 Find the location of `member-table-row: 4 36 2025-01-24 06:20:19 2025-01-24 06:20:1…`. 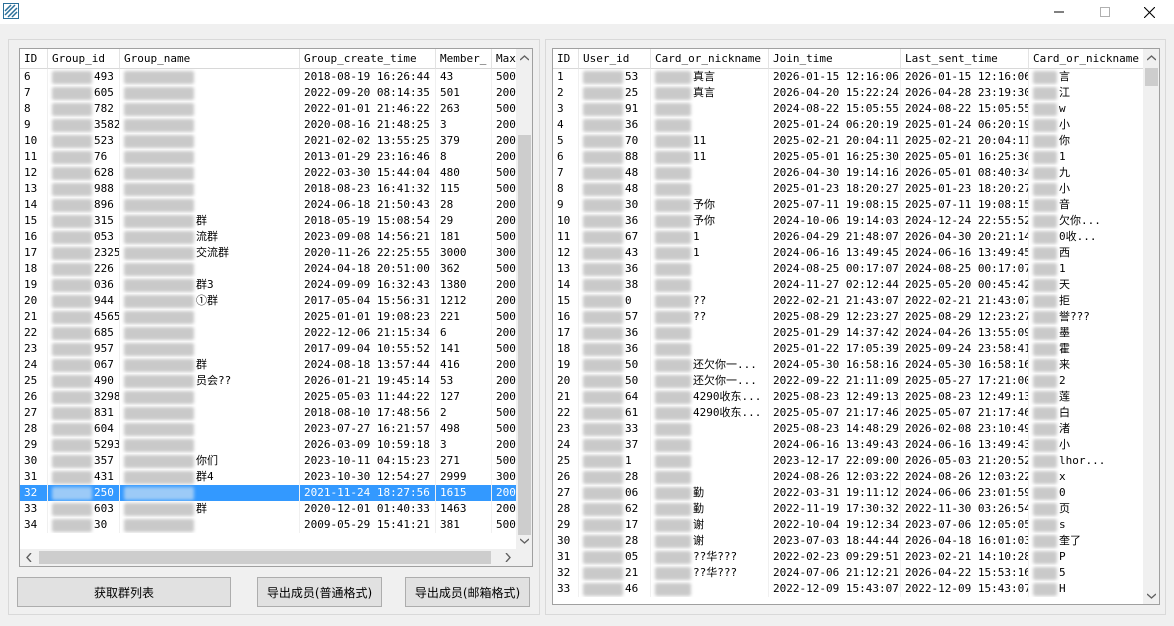

member-table-row: 4 36 2025-01-24 06:20:19 2025-01-24 06:20:1… is located at coordinates (851, 125).